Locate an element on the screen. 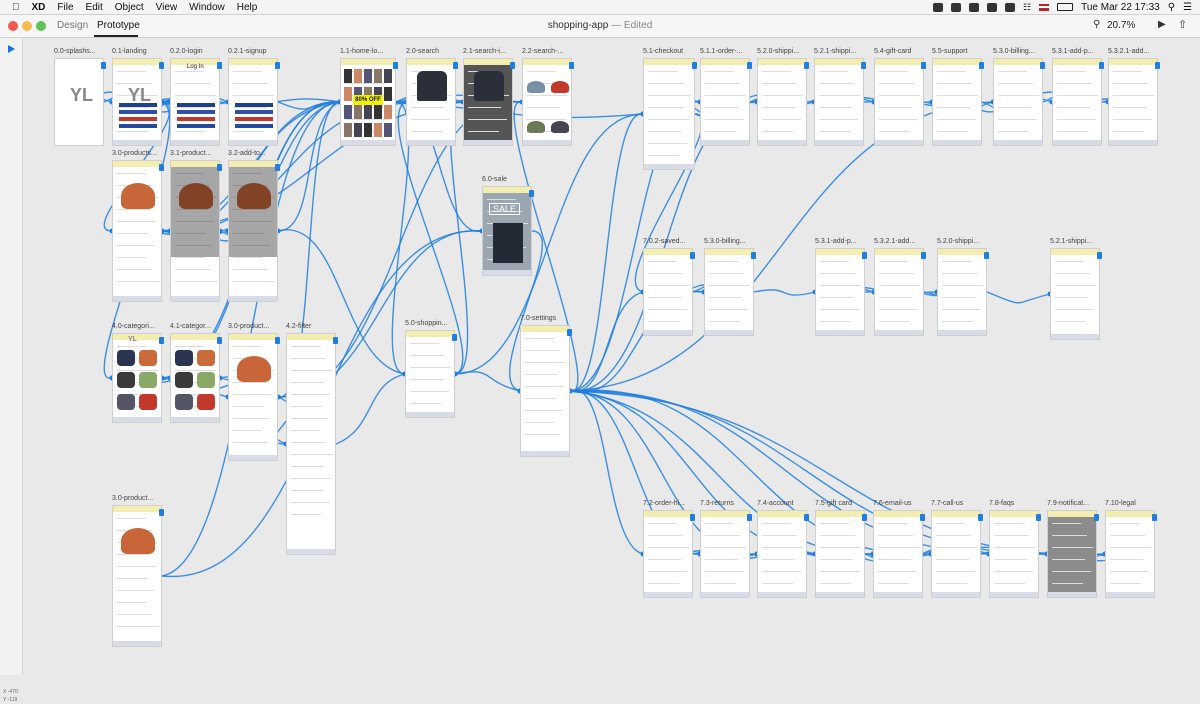 This screenshot has width=1200, height=704. artboard: 80% OFF is located at coordinates (368, 102).